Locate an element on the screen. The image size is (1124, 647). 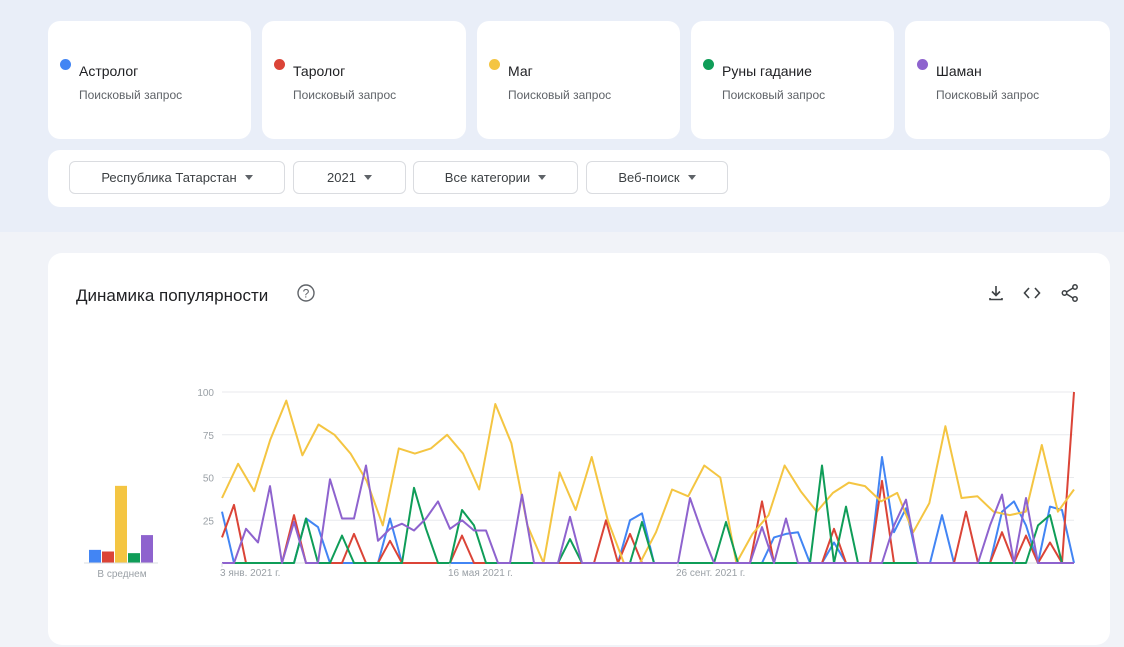
x-tick-label: 3 янв. 2021 г. is located at coordinates (250, 573).